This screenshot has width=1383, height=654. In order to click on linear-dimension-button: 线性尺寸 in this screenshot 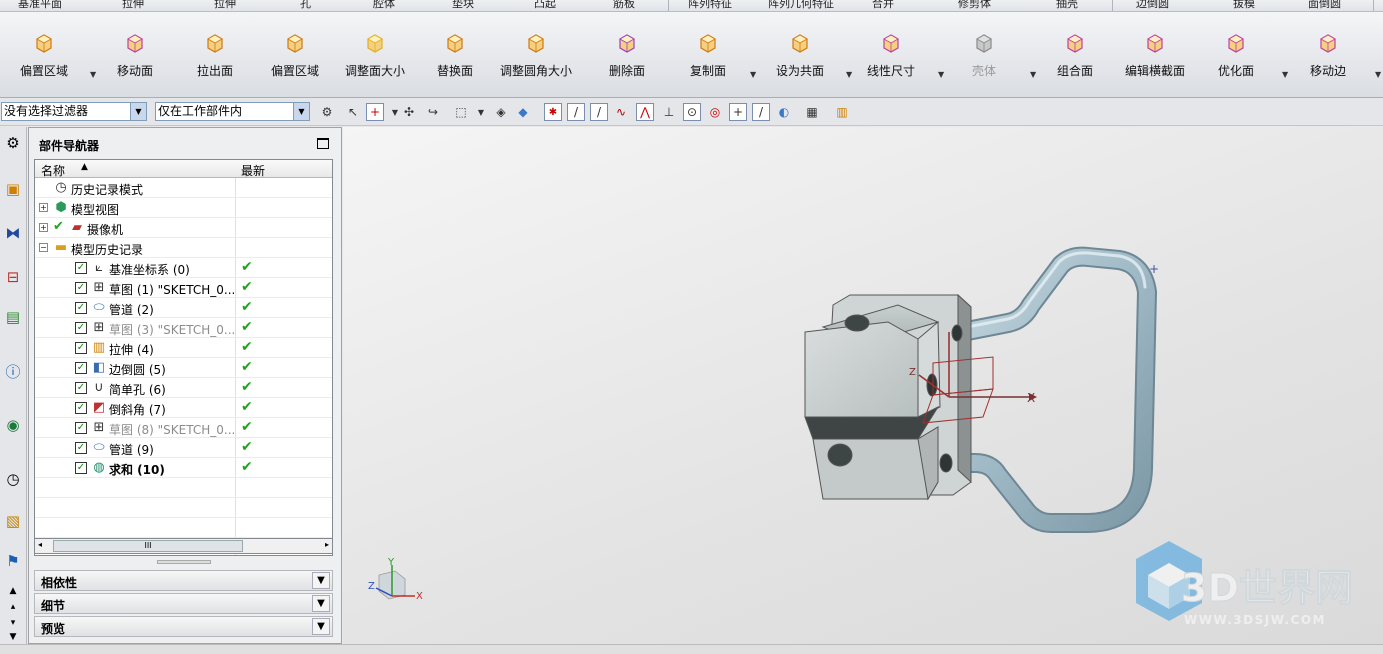, I will do `click(891, 59)`.